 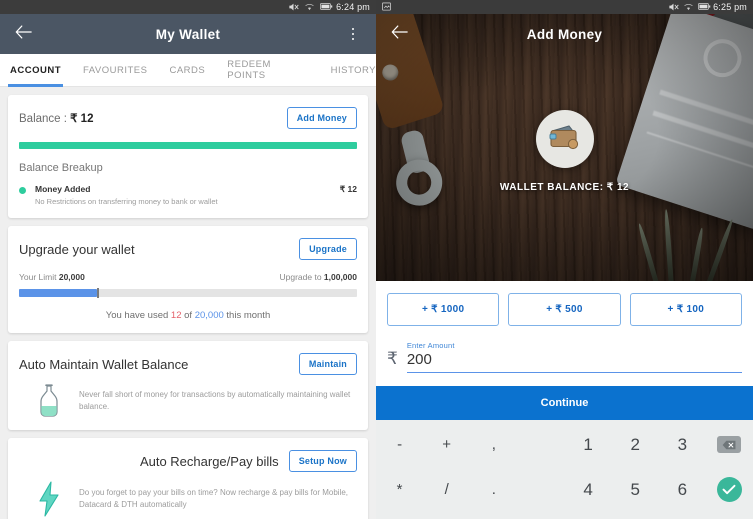 I want to click on key-4: 4, so click(x=588, y=490).